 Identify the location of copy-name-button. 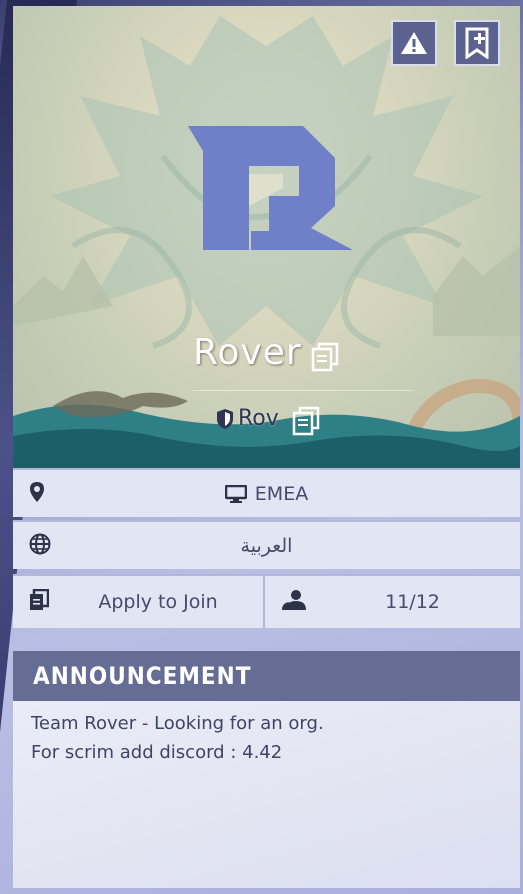
(325, 359).